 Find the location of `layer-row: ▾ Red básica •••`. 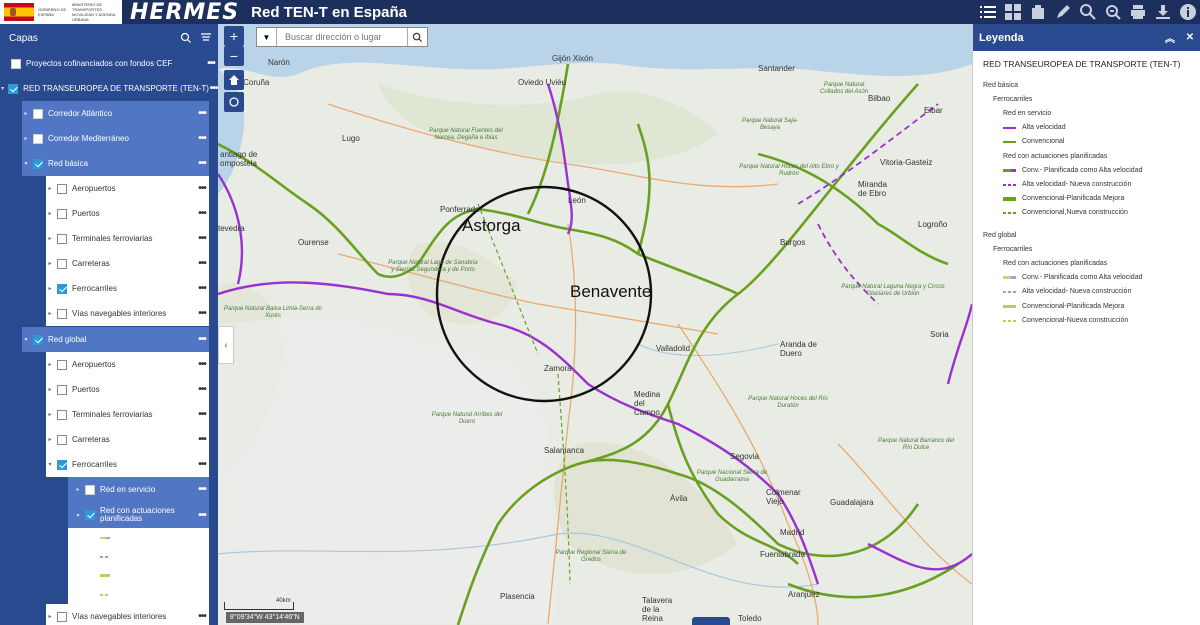

layer-row: ▾ Red básica ••• is located at coordinates (115, 163).